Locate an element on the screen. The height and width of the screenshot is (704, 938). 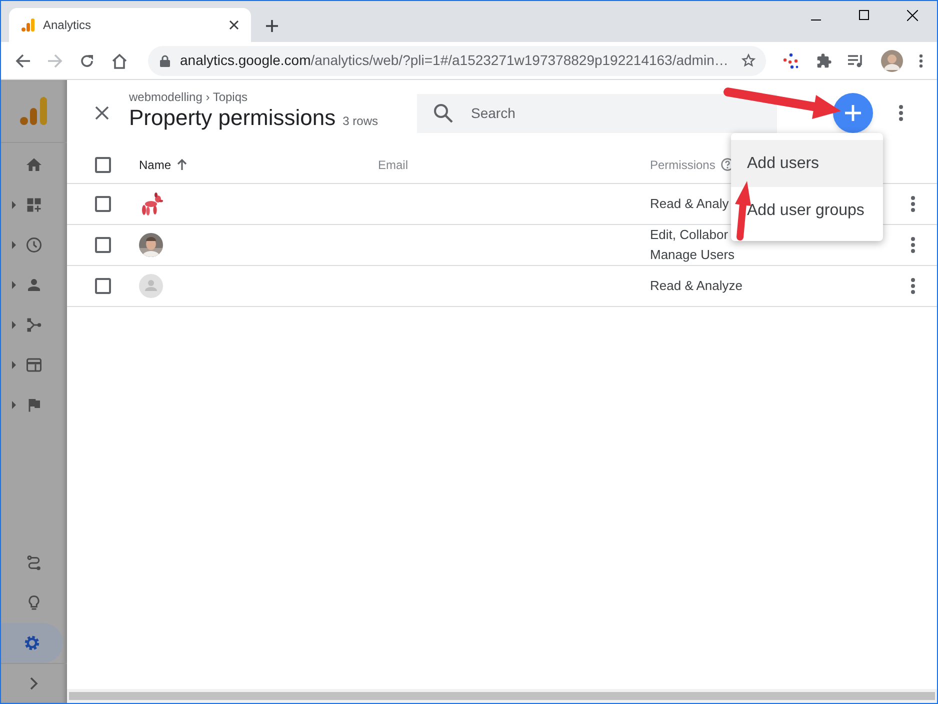
horizontal-scrollbar is located at coordinates (502, 696).